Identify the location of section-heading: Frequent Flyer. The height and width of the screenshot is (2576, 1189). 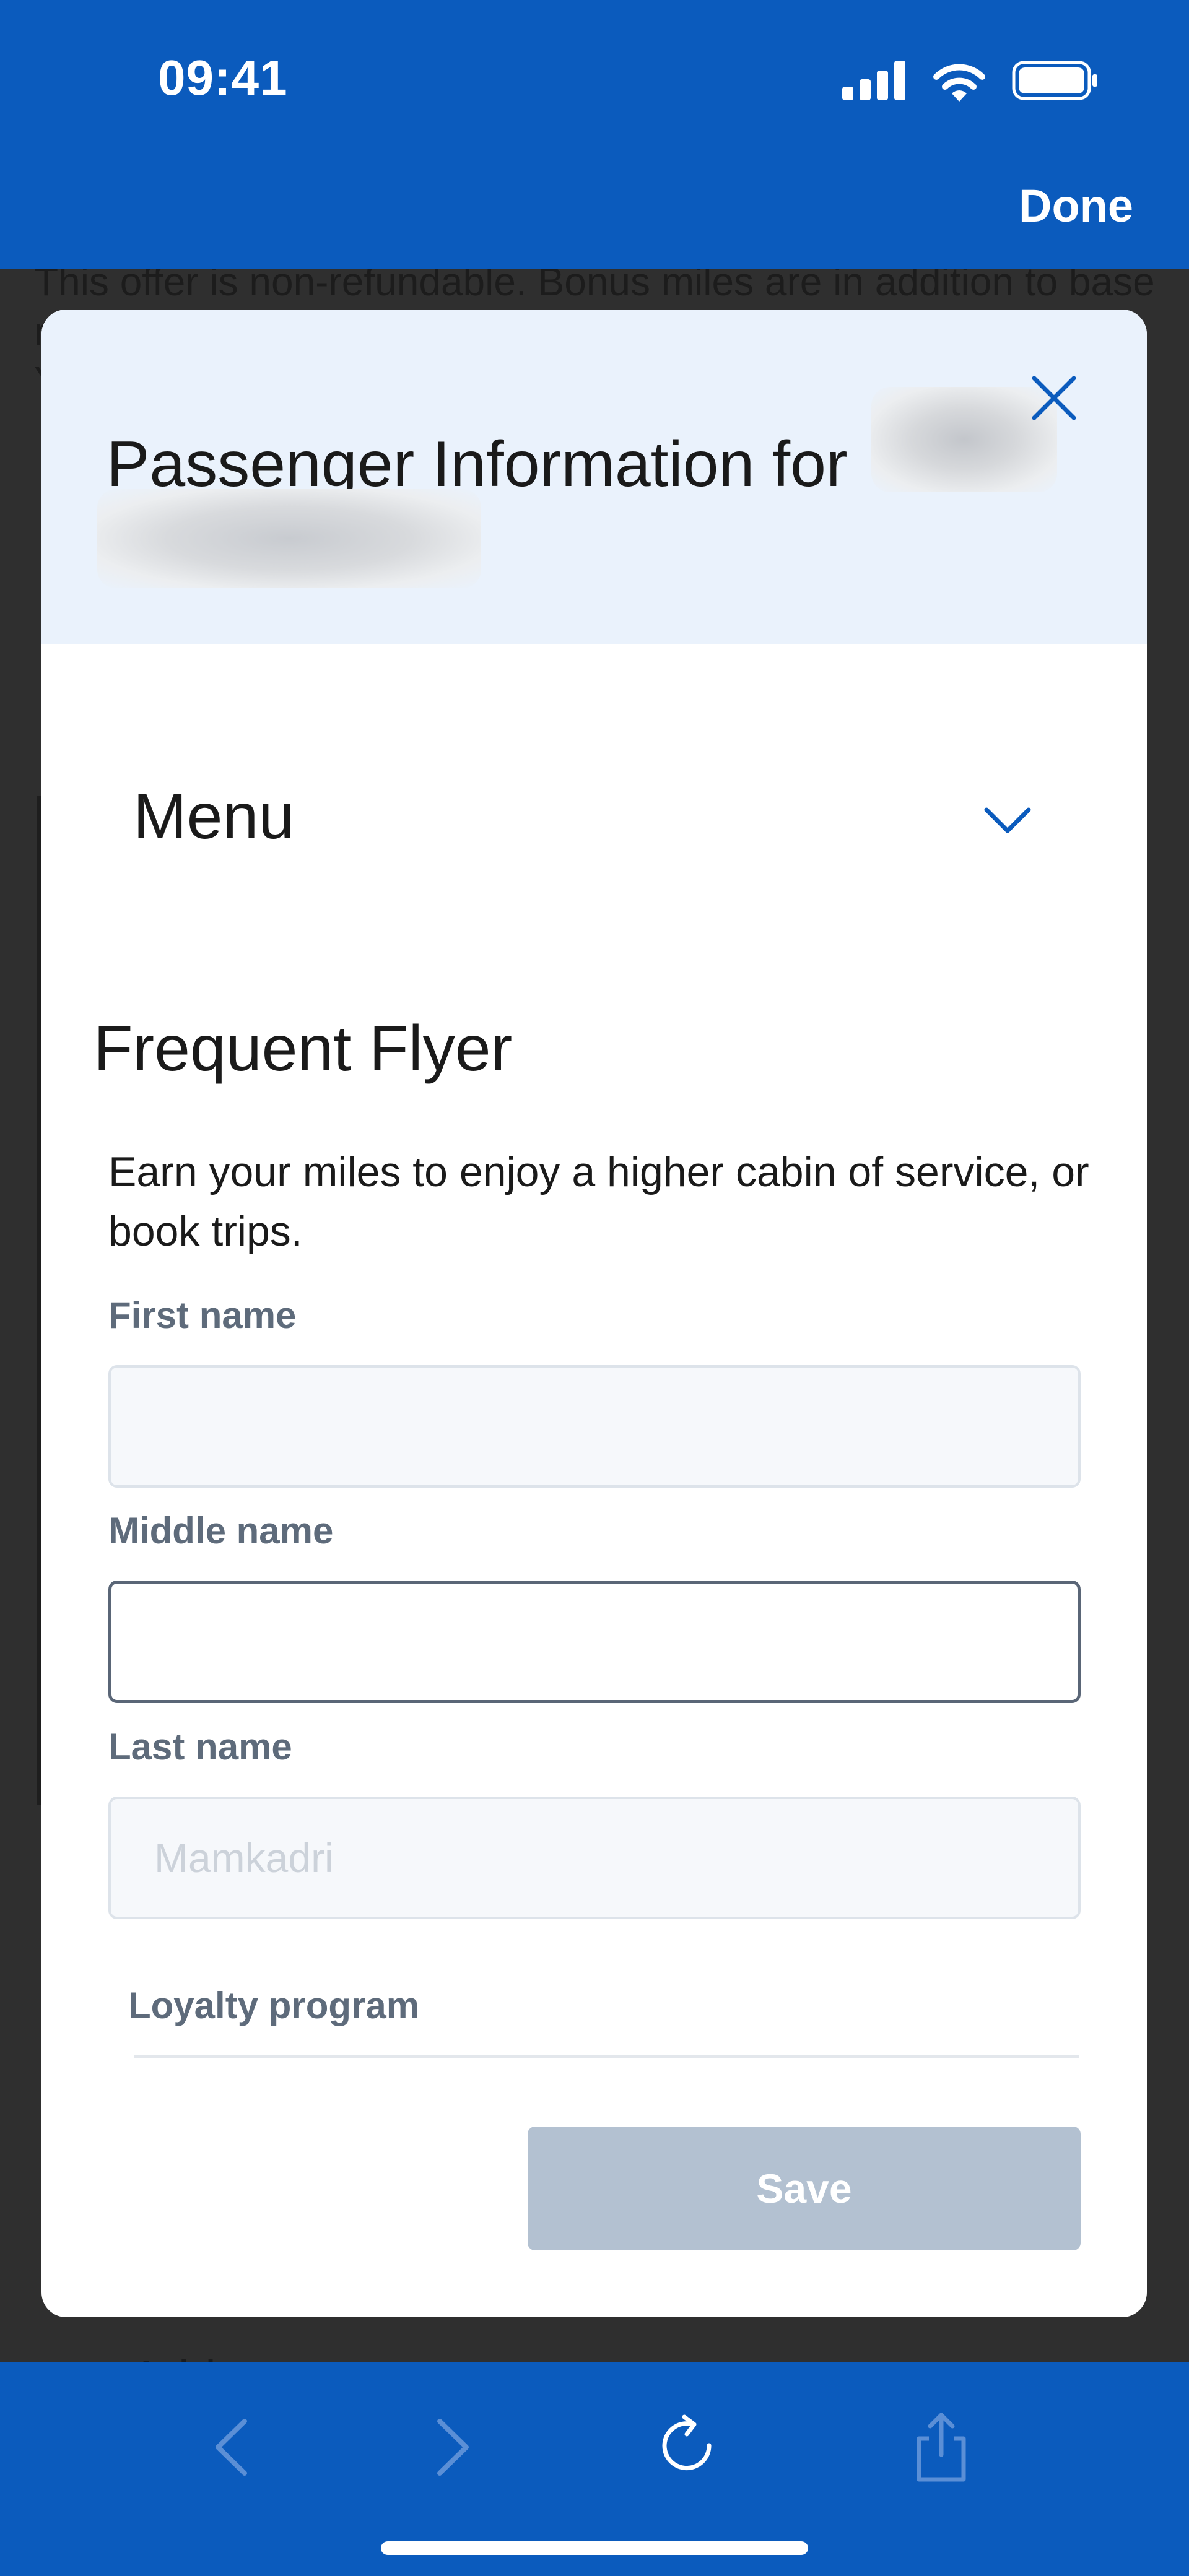
(303, 1049).